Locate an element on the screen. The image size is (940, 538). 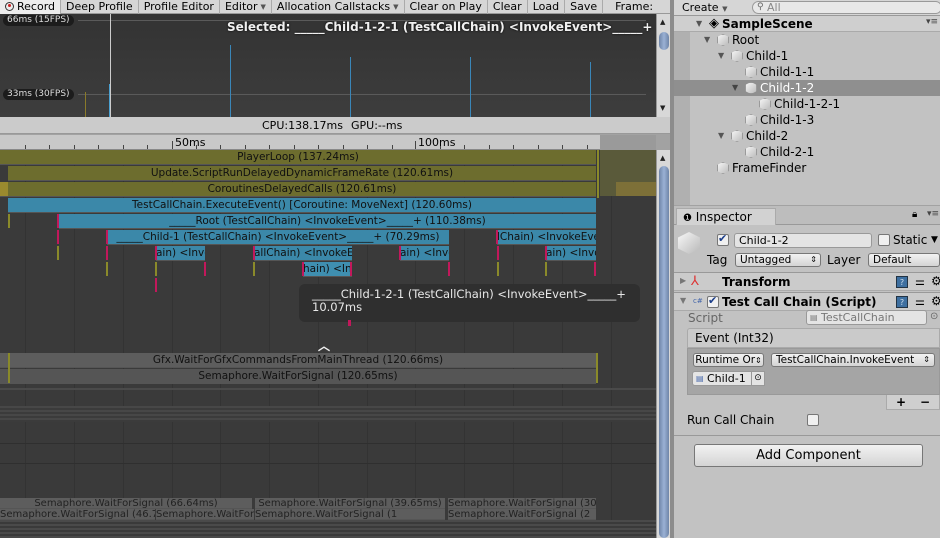
collapsed-threads is located at coordinates (328, 414).